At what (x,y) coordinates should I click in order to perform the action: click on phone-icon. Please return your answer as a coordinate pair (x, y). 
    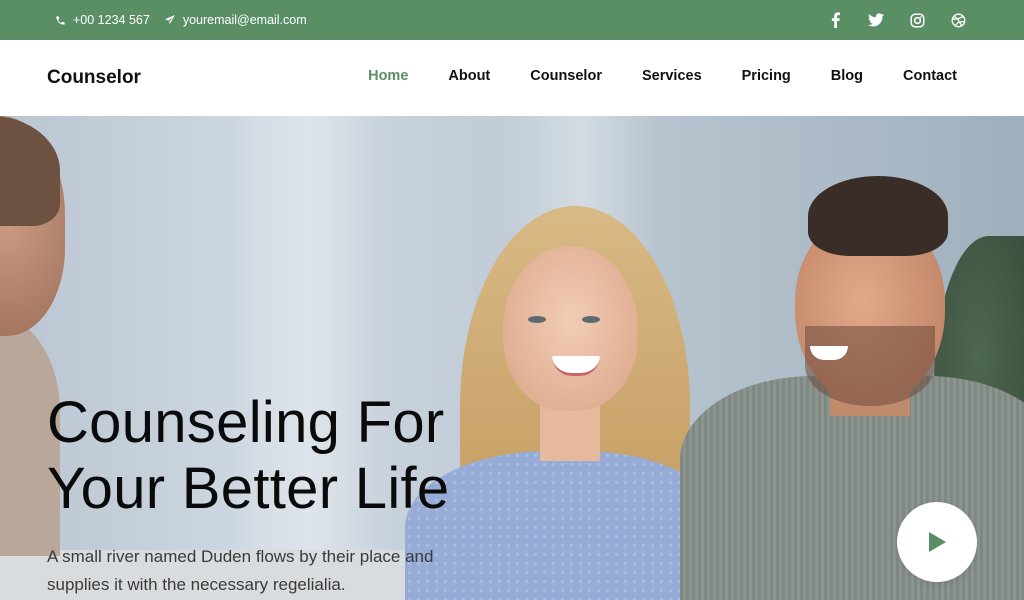
    Looking at the image, I should click on (60, 20).